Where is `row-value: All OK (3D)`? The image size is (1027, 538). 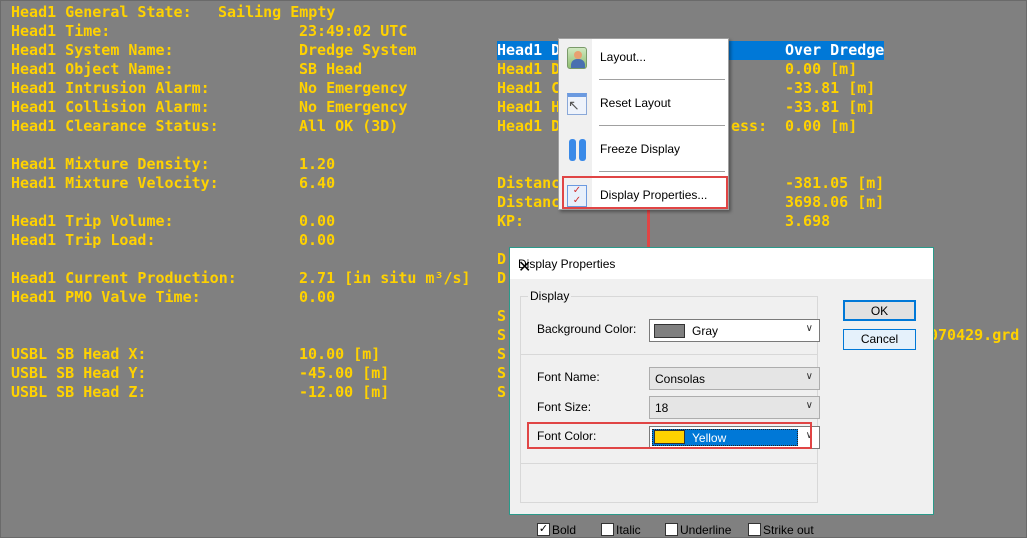 row-value: All OK (3D) is located at coordinates (349, 126).